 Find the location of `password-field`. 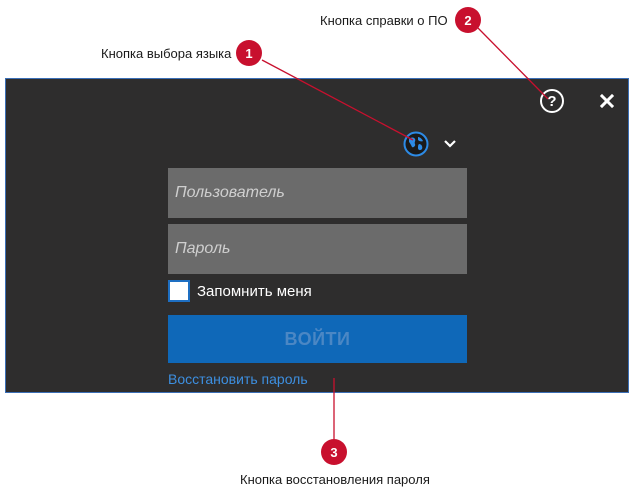

password-field is located at coordinates (317, 249).